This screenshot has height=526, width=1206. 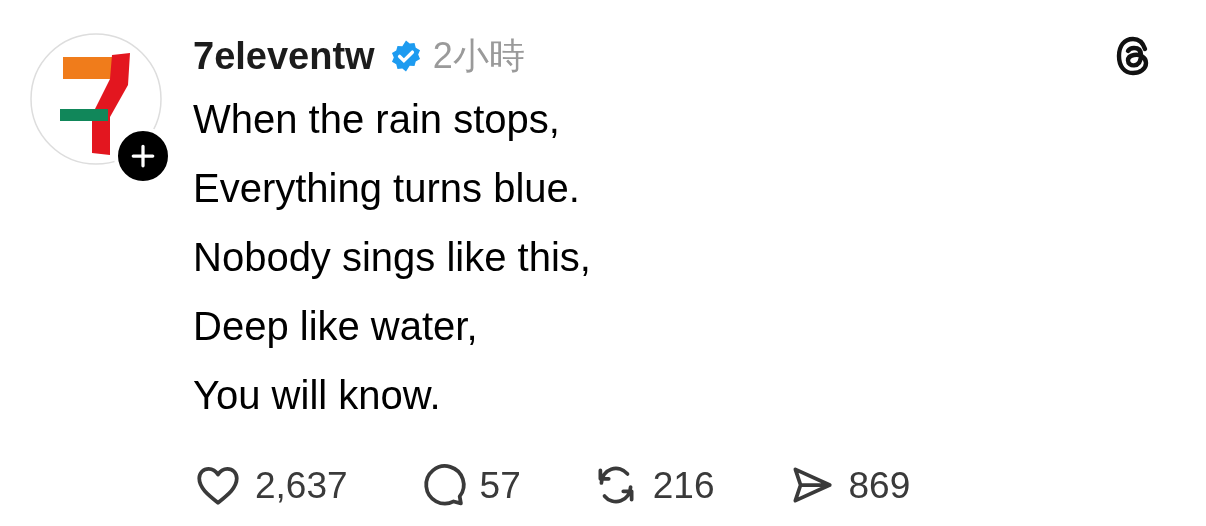 I want to click on comment-button: 57, so click(x=469, y=485).